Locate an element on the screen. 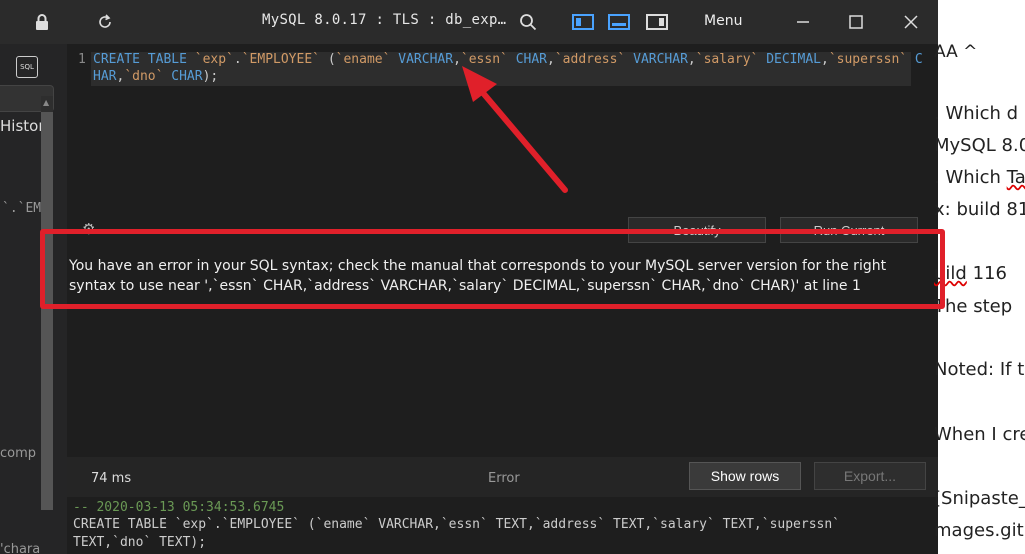  sql-token: . is located at coordinates (237, 59).